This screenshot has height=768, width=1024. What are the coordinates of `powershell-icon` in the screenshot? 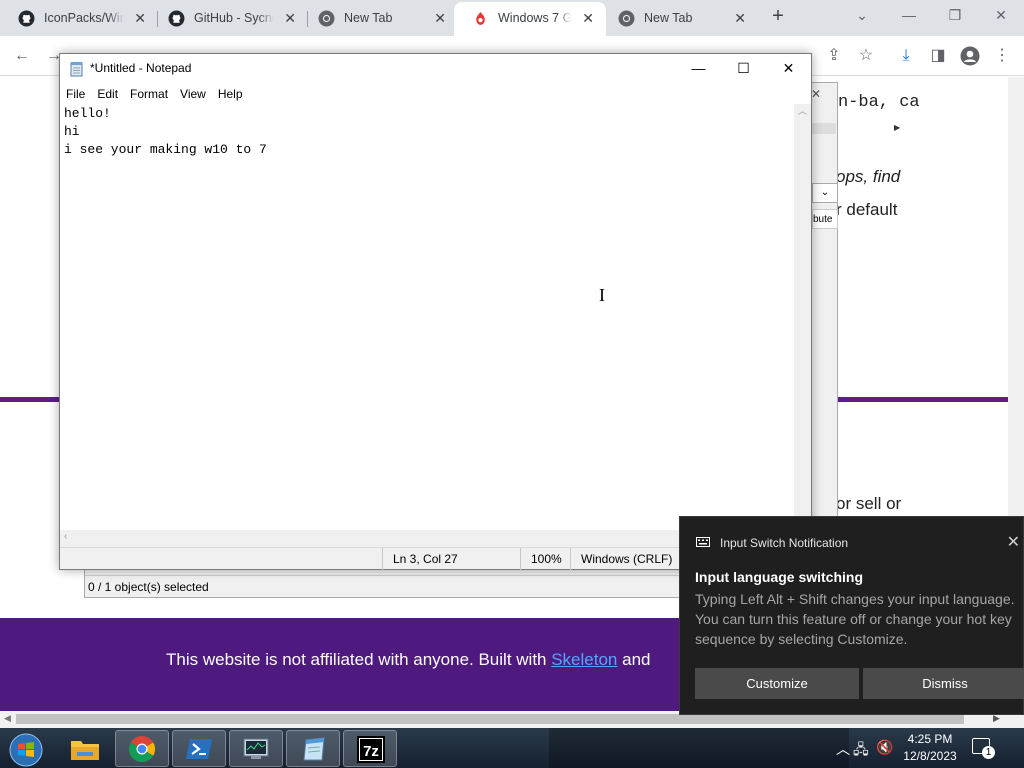 It's located at (199, 749).